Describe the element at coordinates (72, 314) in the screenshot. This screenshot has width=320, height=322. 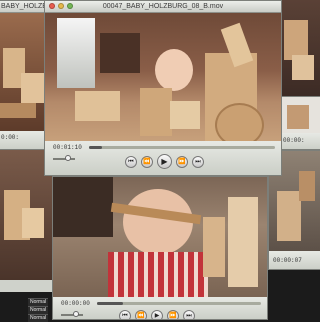
I see `volume-slider-bottom-center` at that location.